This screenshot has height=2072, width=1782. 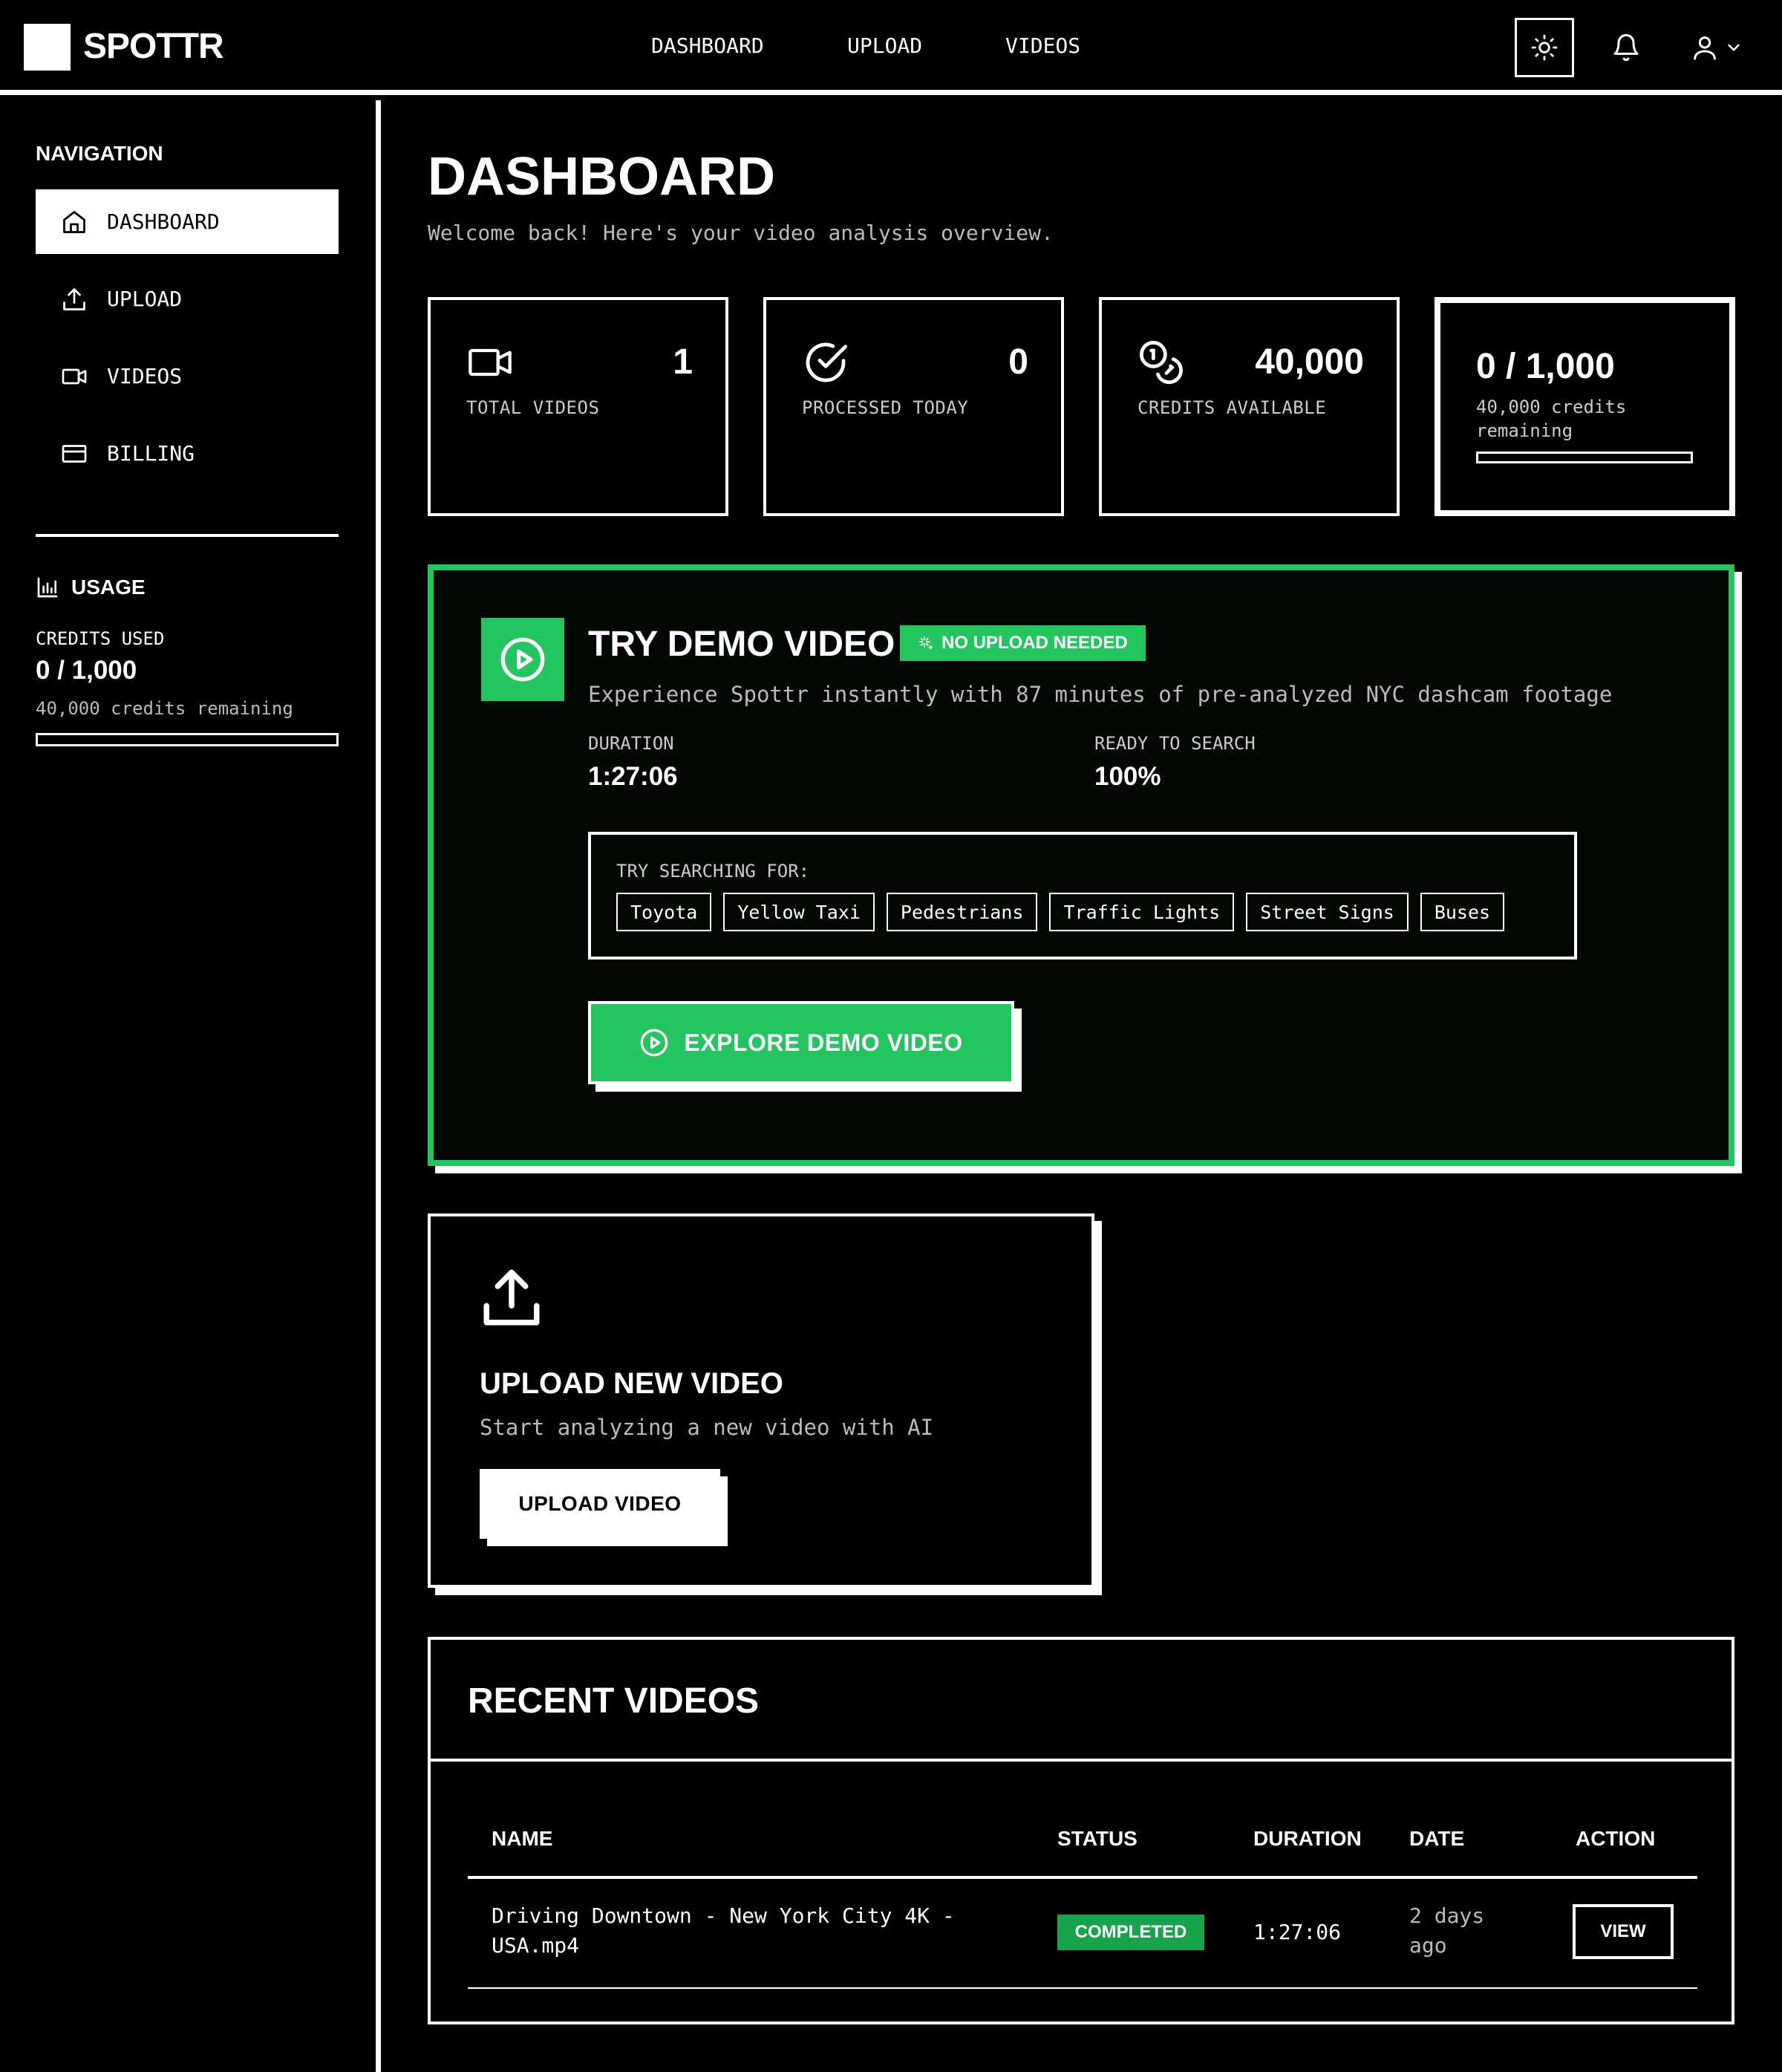 What do you see at coordinates (188, 739) in the screenshot?
I see `usage-progress-bar` at bounding box center [188, 739].